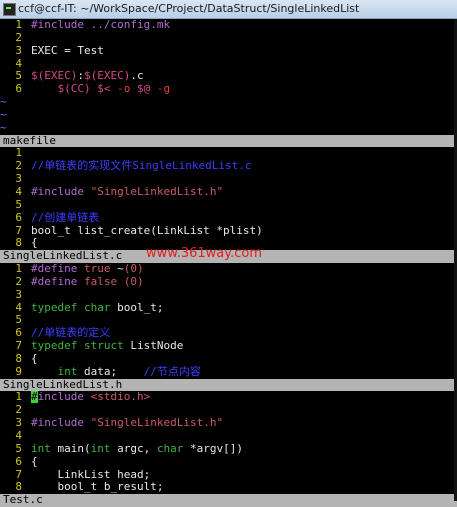 This screenshot has height=507, width=457. What do you see at coordinates (228, 397) in the screenshot?
I see `code-line: 1 #include <stdio.h>` at bounding box center [228, 397].